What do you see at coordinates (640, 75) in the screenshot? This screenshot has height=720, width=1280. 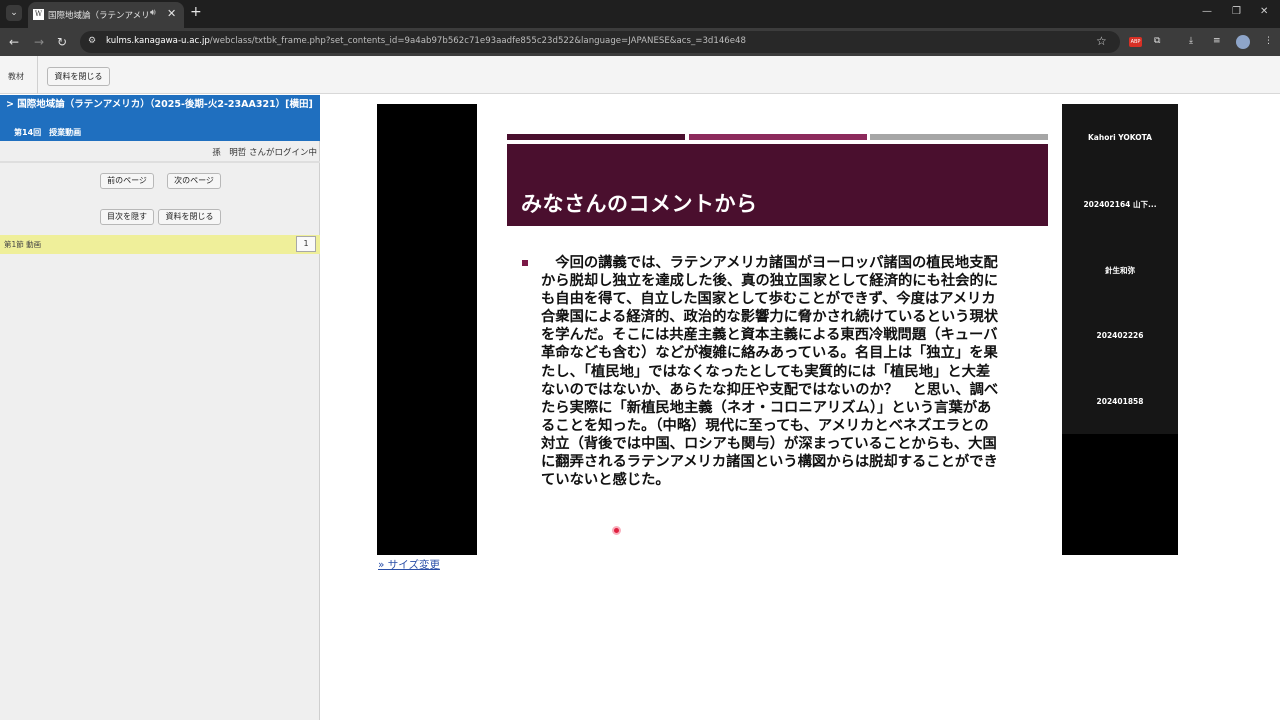 I see `material-header: 教材 資料を閉じる` at bounding box center [640, 75].